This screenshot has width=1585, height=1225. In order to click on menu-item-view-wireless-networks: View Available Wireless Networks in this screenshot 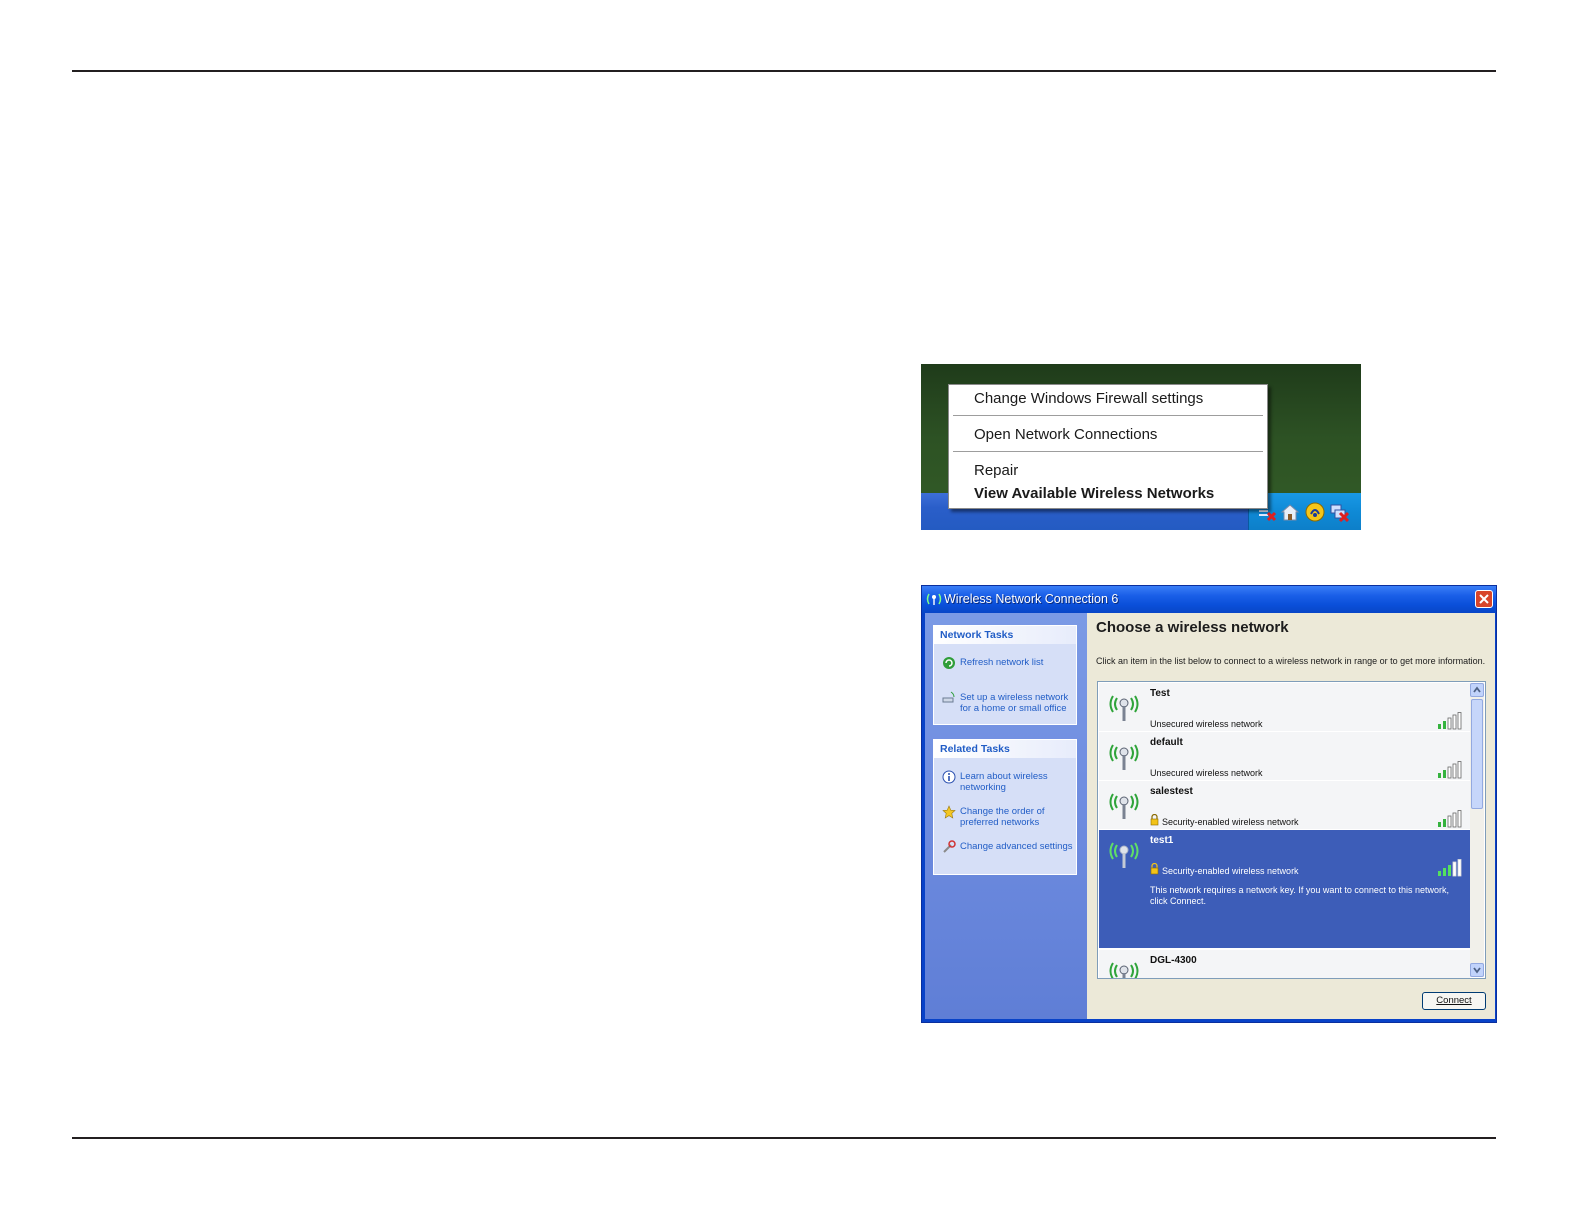, I will do `click(1094, 493)`.